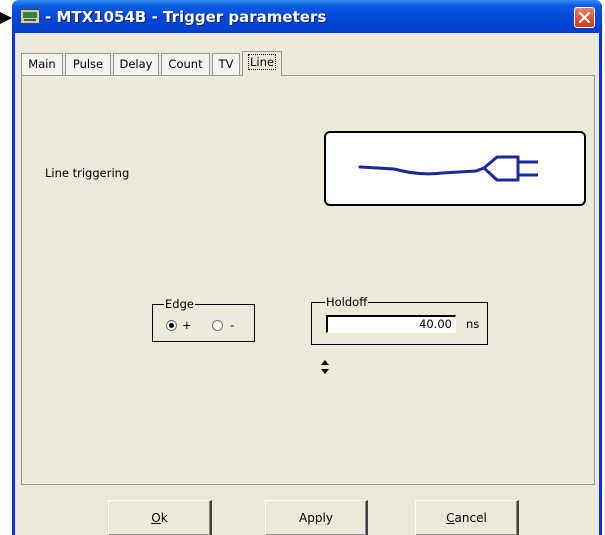 The width and height of the screenshot is (605, 535). Describe the element at coordinates (473, 324) in the screenshot. I see `holdoff-unit-label: ns` at that location.